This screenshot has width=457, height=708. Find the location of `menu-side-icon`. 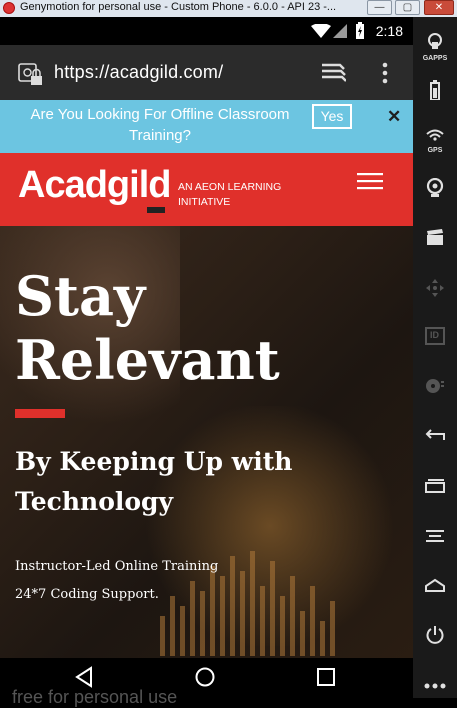

menu-side-icon is located at coordinates (435, 536).